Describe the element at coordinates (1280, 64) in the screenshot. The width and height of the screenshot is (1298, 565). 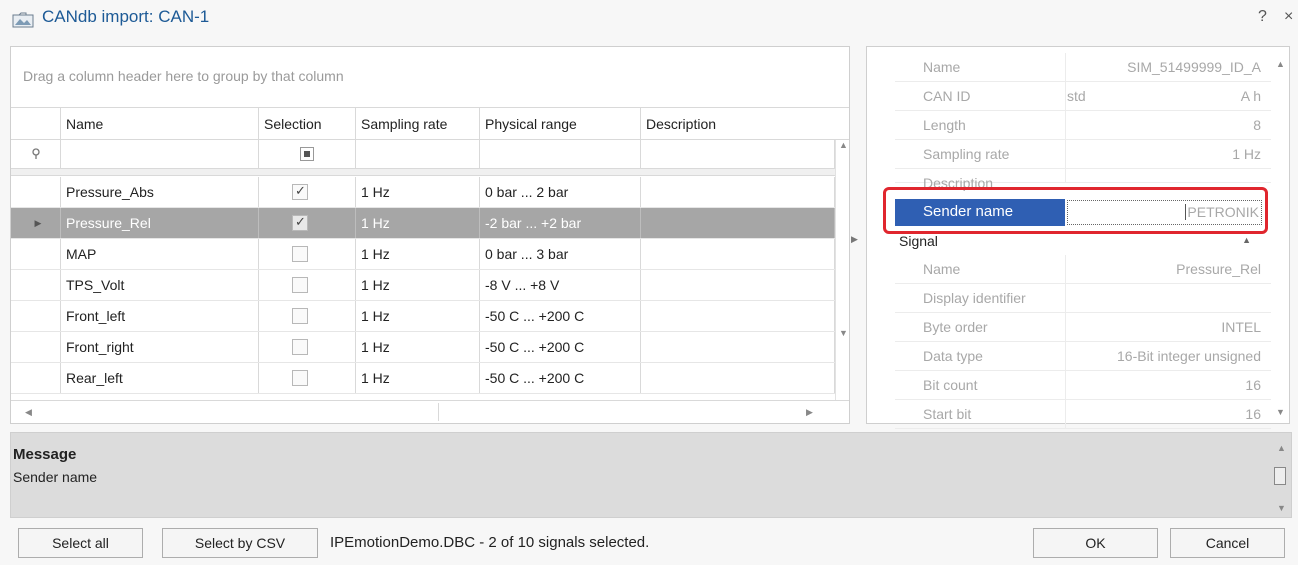
I see `prop-scroll-up-icon: ▲` at that location.